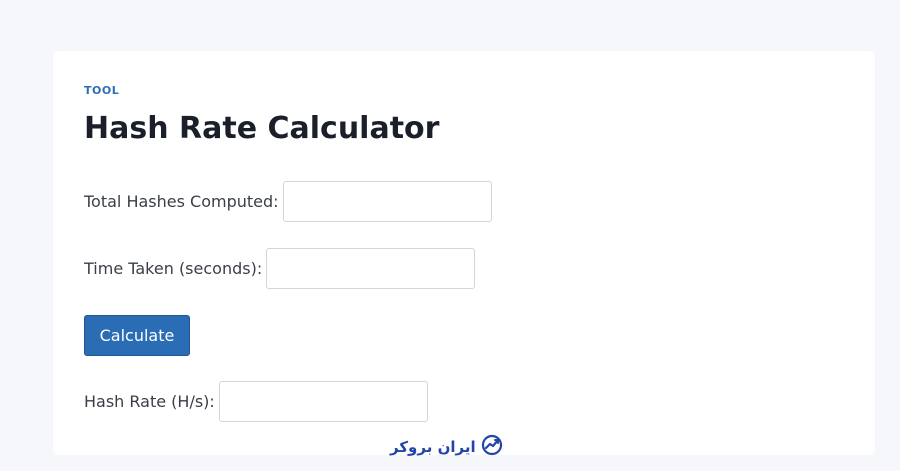 This screenshot has height=471, width=900. Describe the element at coordinates (262, 128) in the screenshot. I see `page-title: Hash Rate Calculator` at that location.